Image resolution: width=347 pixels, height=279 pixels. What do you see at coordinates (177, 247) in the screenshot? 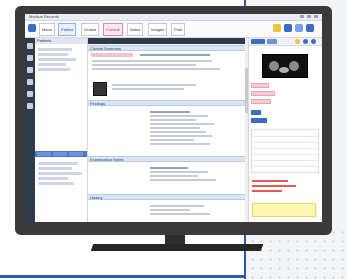
I see `monitor-stand-base` at bounding box center [177, 247].